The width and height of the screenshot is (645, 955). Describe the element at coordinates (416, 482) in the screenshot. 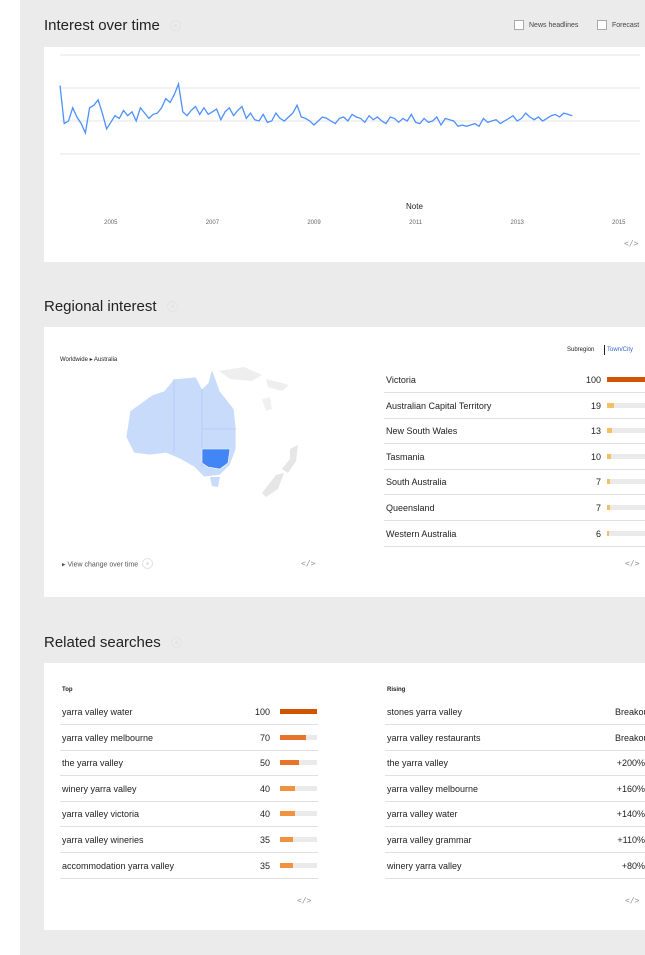

I see `region-row-label: South Australia` at that location.